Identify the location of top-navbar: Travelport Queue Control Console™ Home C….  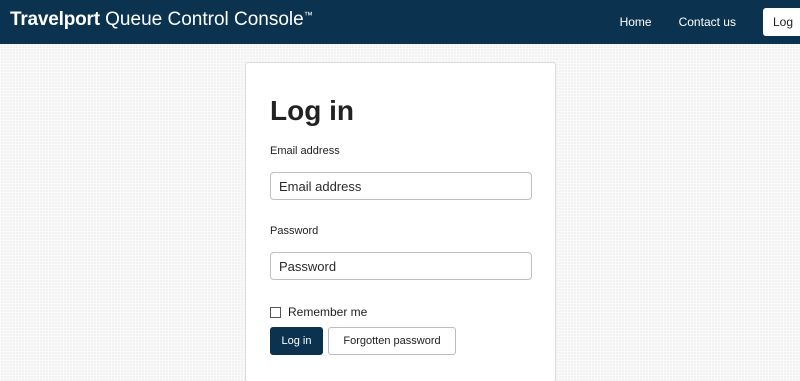
(400, 22).